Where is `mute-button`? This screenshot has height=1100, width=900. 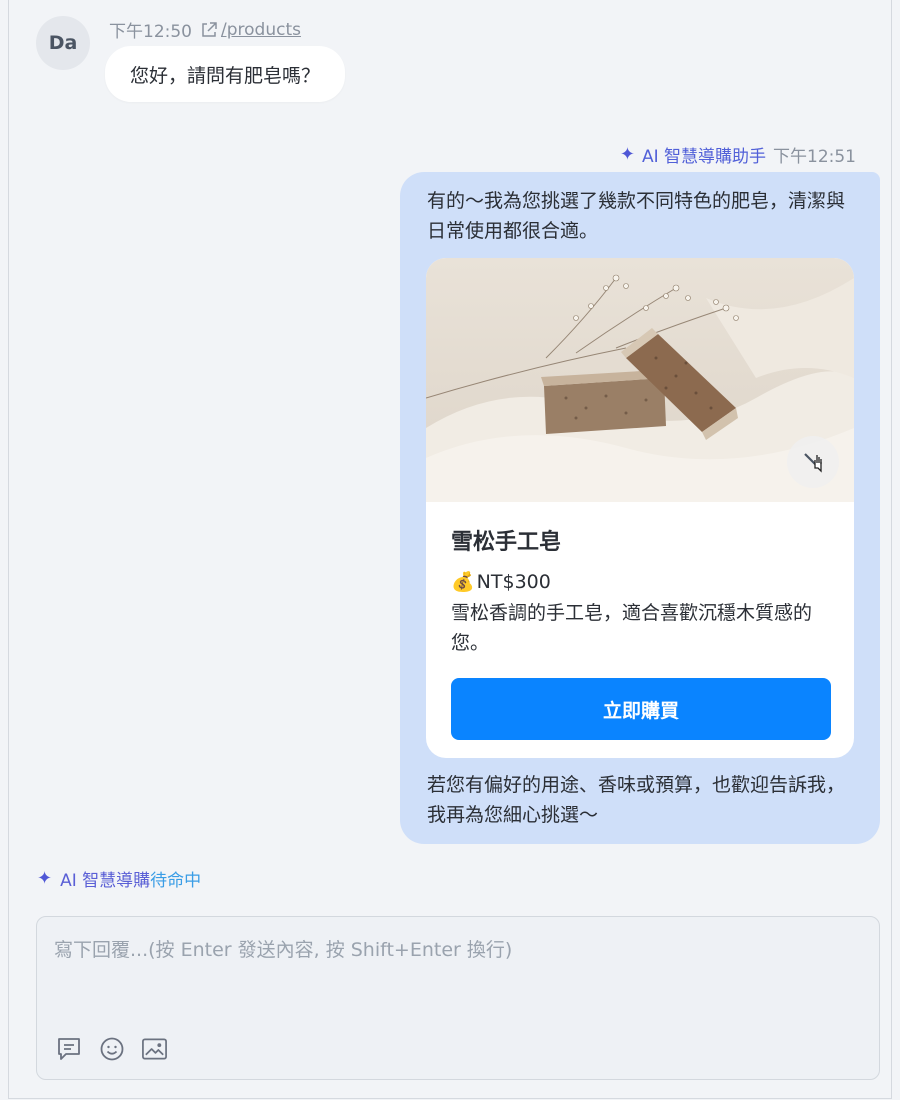
mute-button is located at coordinates (813, 462).